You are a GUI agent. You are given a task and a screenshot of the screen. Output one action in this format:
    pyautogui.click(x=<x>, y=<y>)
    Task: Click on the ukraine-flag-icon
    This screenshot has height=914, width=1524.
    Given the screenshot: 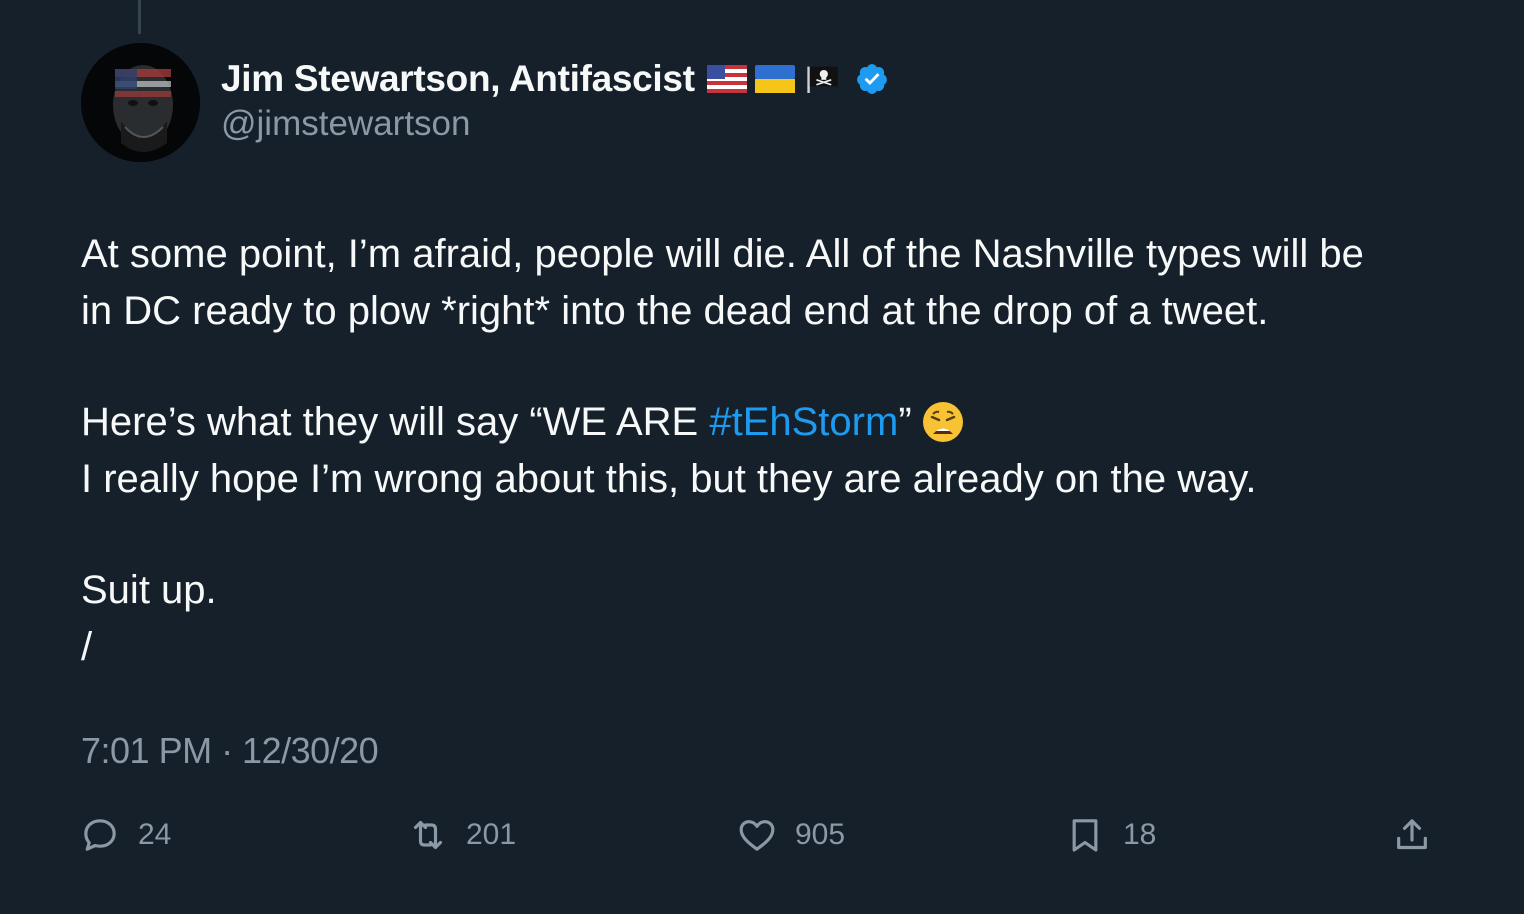 What is the action you would take?
    pyautogui.click(x=774, y=79)
    